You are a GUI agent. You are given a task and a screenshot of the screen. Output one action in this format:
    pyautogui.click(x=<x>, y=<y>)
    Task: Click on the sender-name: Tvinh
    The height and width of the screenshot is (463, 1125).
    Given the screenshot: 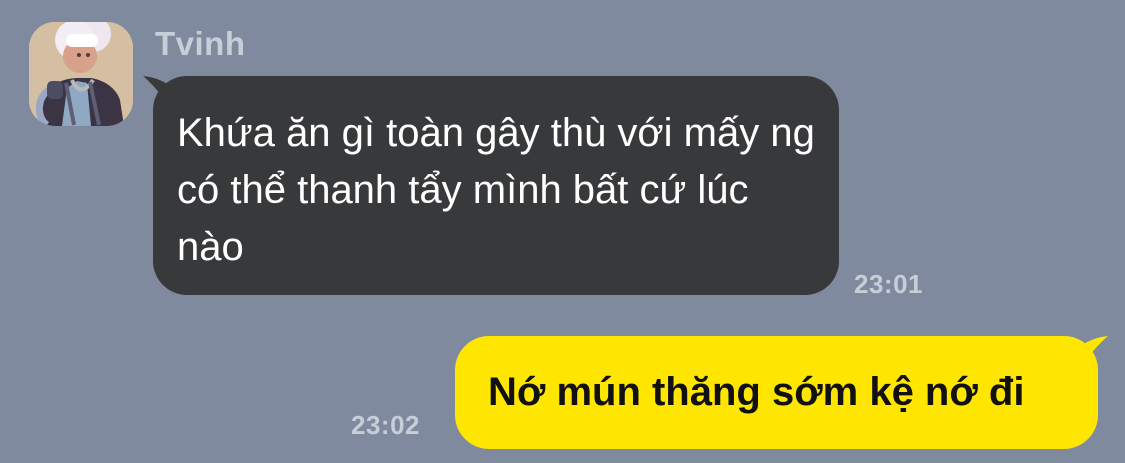 What is the action you would take?
    pyautogui.click(x=200, y=43)
    